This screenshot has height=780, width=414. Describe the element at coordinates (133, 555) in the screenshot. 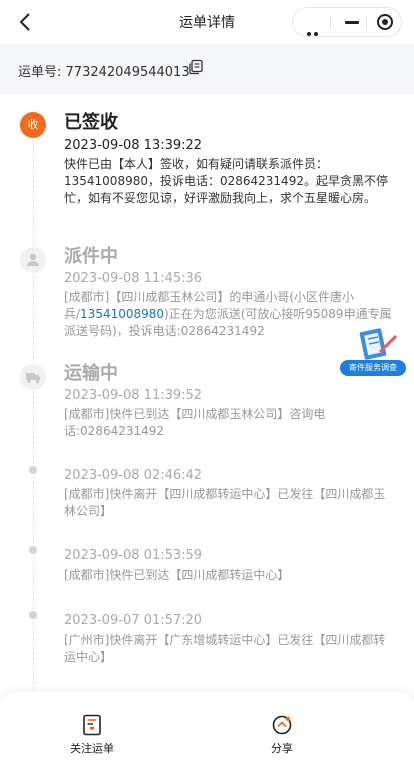

I see `event-time: 2023-09-08 01:53:59` at that location.